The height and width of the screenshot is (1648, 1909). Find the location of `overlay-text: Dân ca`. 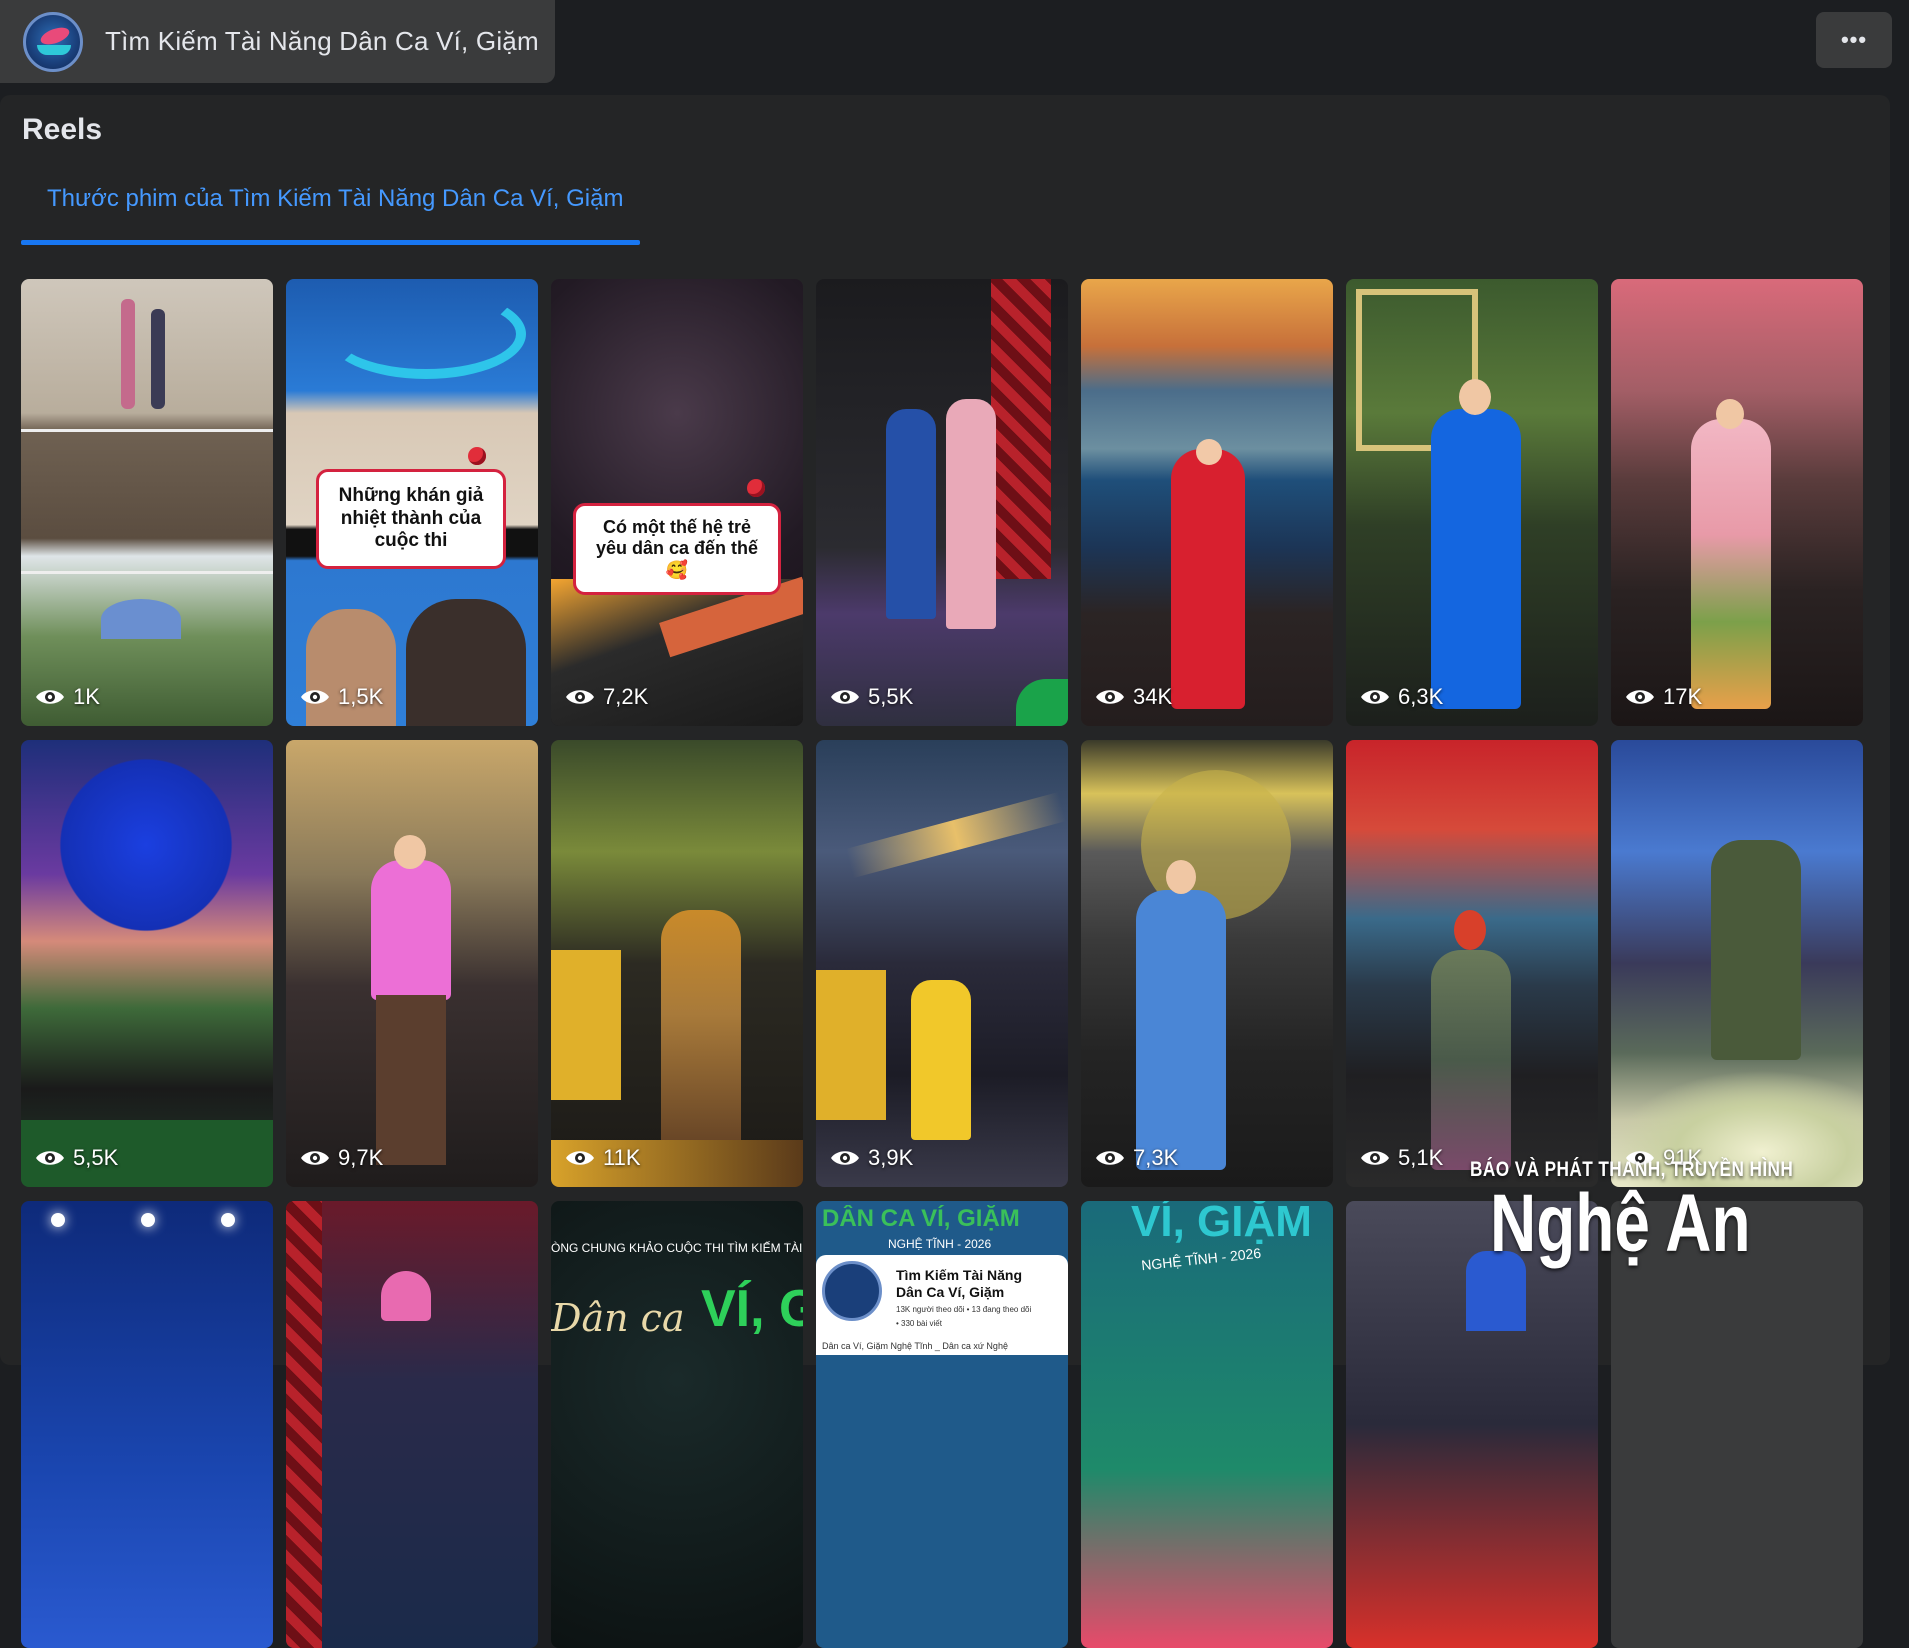

overlay-text: Dân ca is located at coordinates (618, 1318).